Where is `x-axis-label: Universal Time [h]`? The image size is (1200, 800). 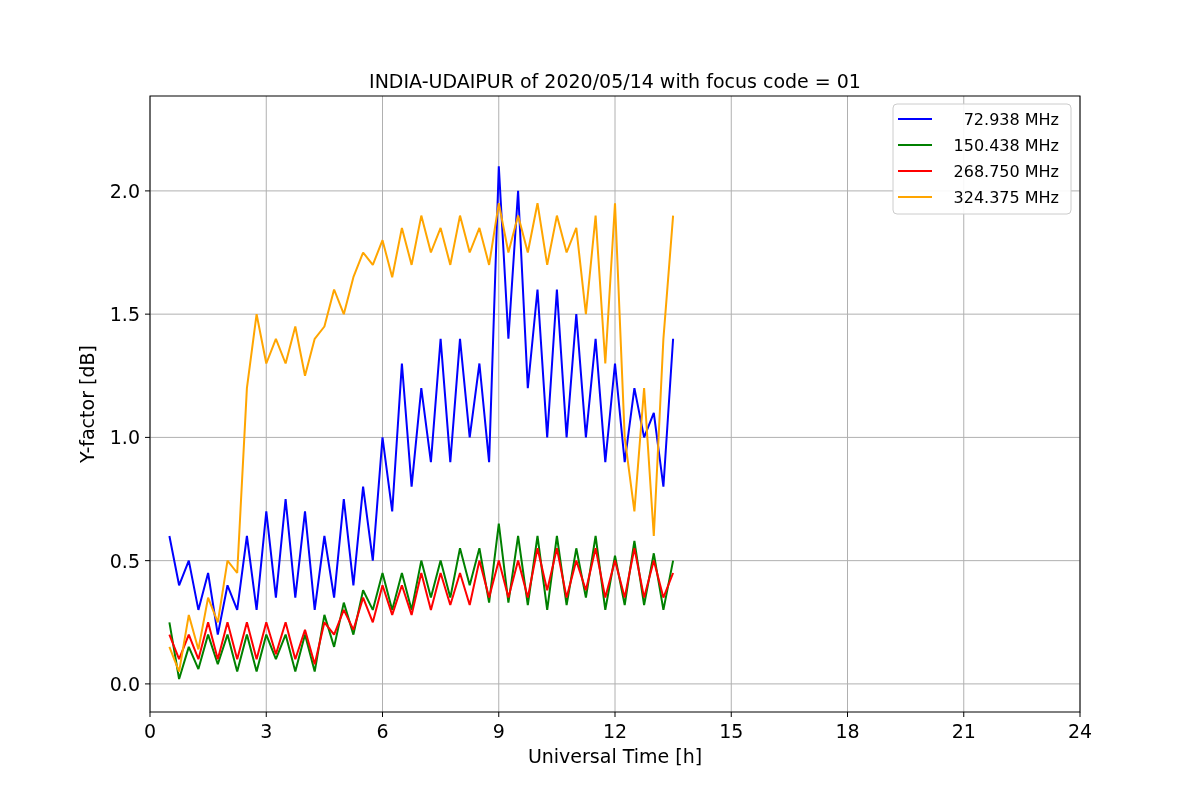
x-axis-label: Universal Time [h] is located at coordinates (615, 756).